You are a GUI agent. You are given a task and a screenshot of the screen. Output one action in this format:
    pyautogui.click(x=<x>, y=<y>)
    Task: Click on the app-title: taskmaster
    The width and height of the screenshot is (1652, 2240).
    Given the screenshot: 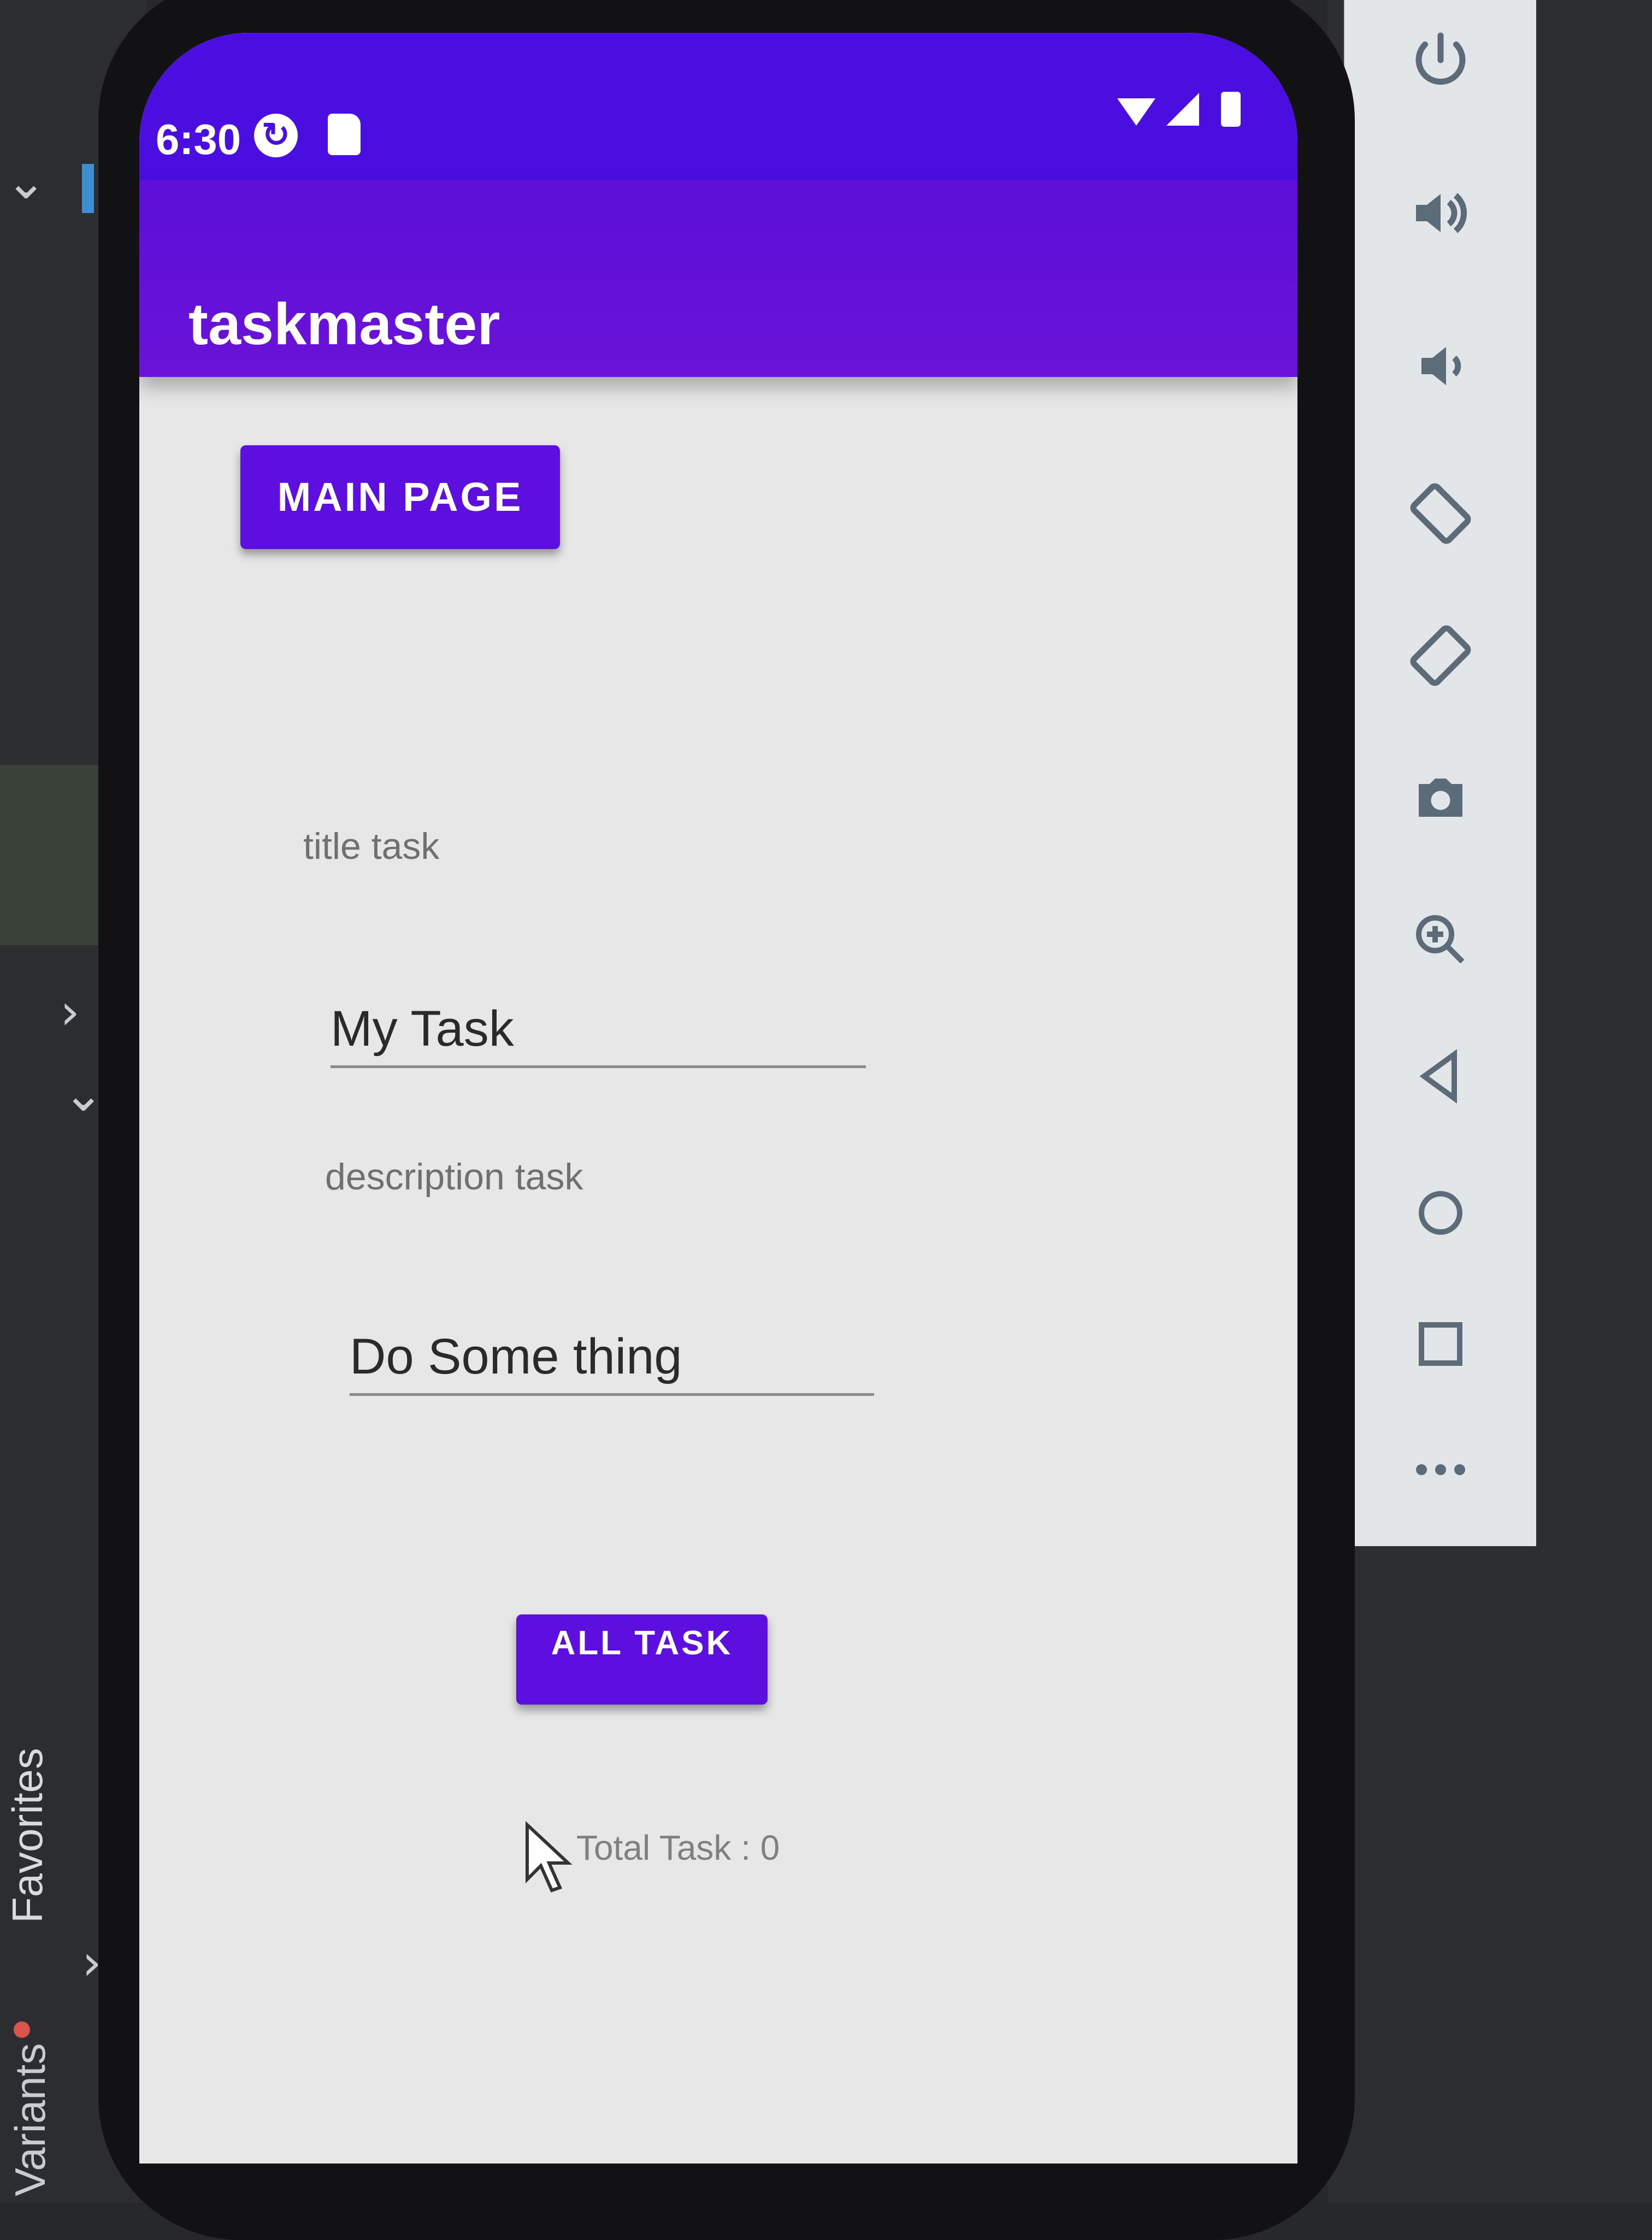 What is the action you would take?
    pyautogui.click(x=344, y=324)
    